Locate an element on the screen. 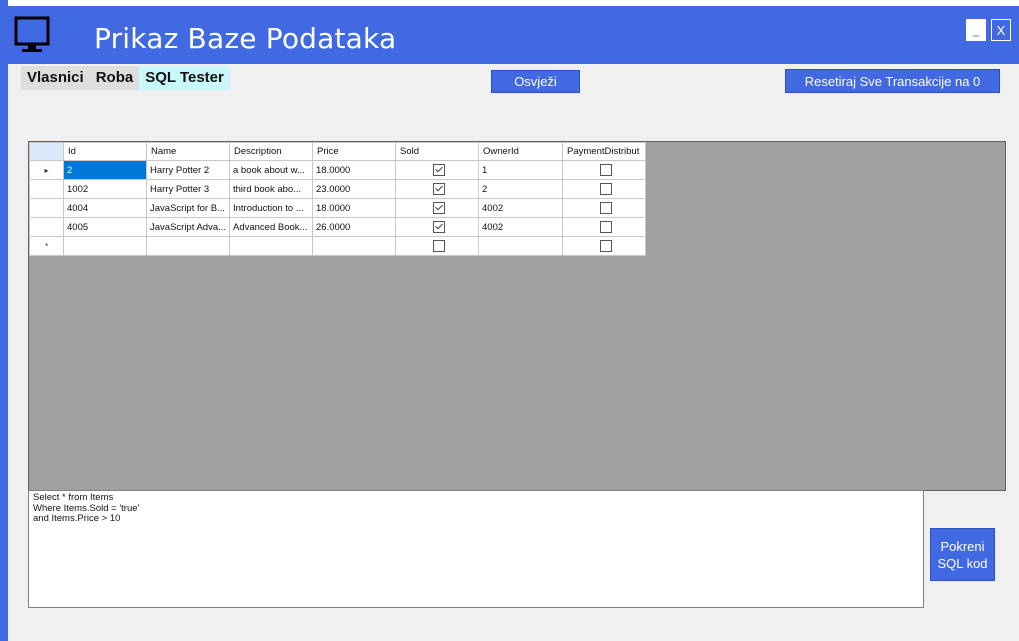 Image resolution: width=1019 pixels, height=641 pixels. cell-id: 4004 is located at coordinates (105, 208).